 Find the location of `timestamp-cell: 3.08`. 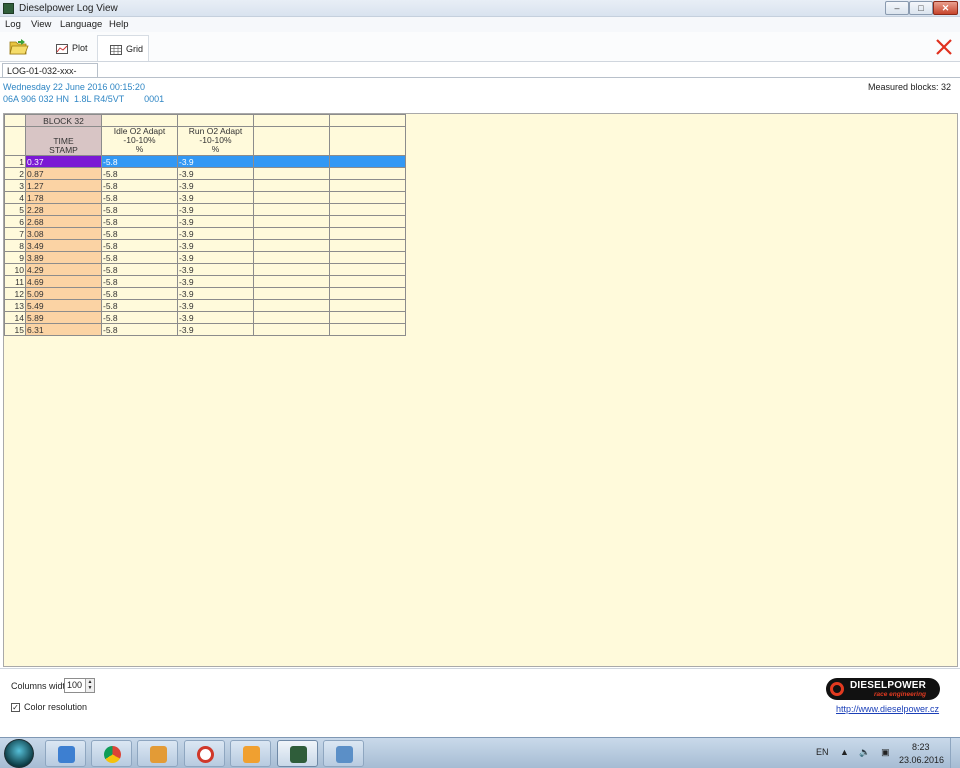

timestamp-cell: 3.08 is located at coordinates (63, 233).